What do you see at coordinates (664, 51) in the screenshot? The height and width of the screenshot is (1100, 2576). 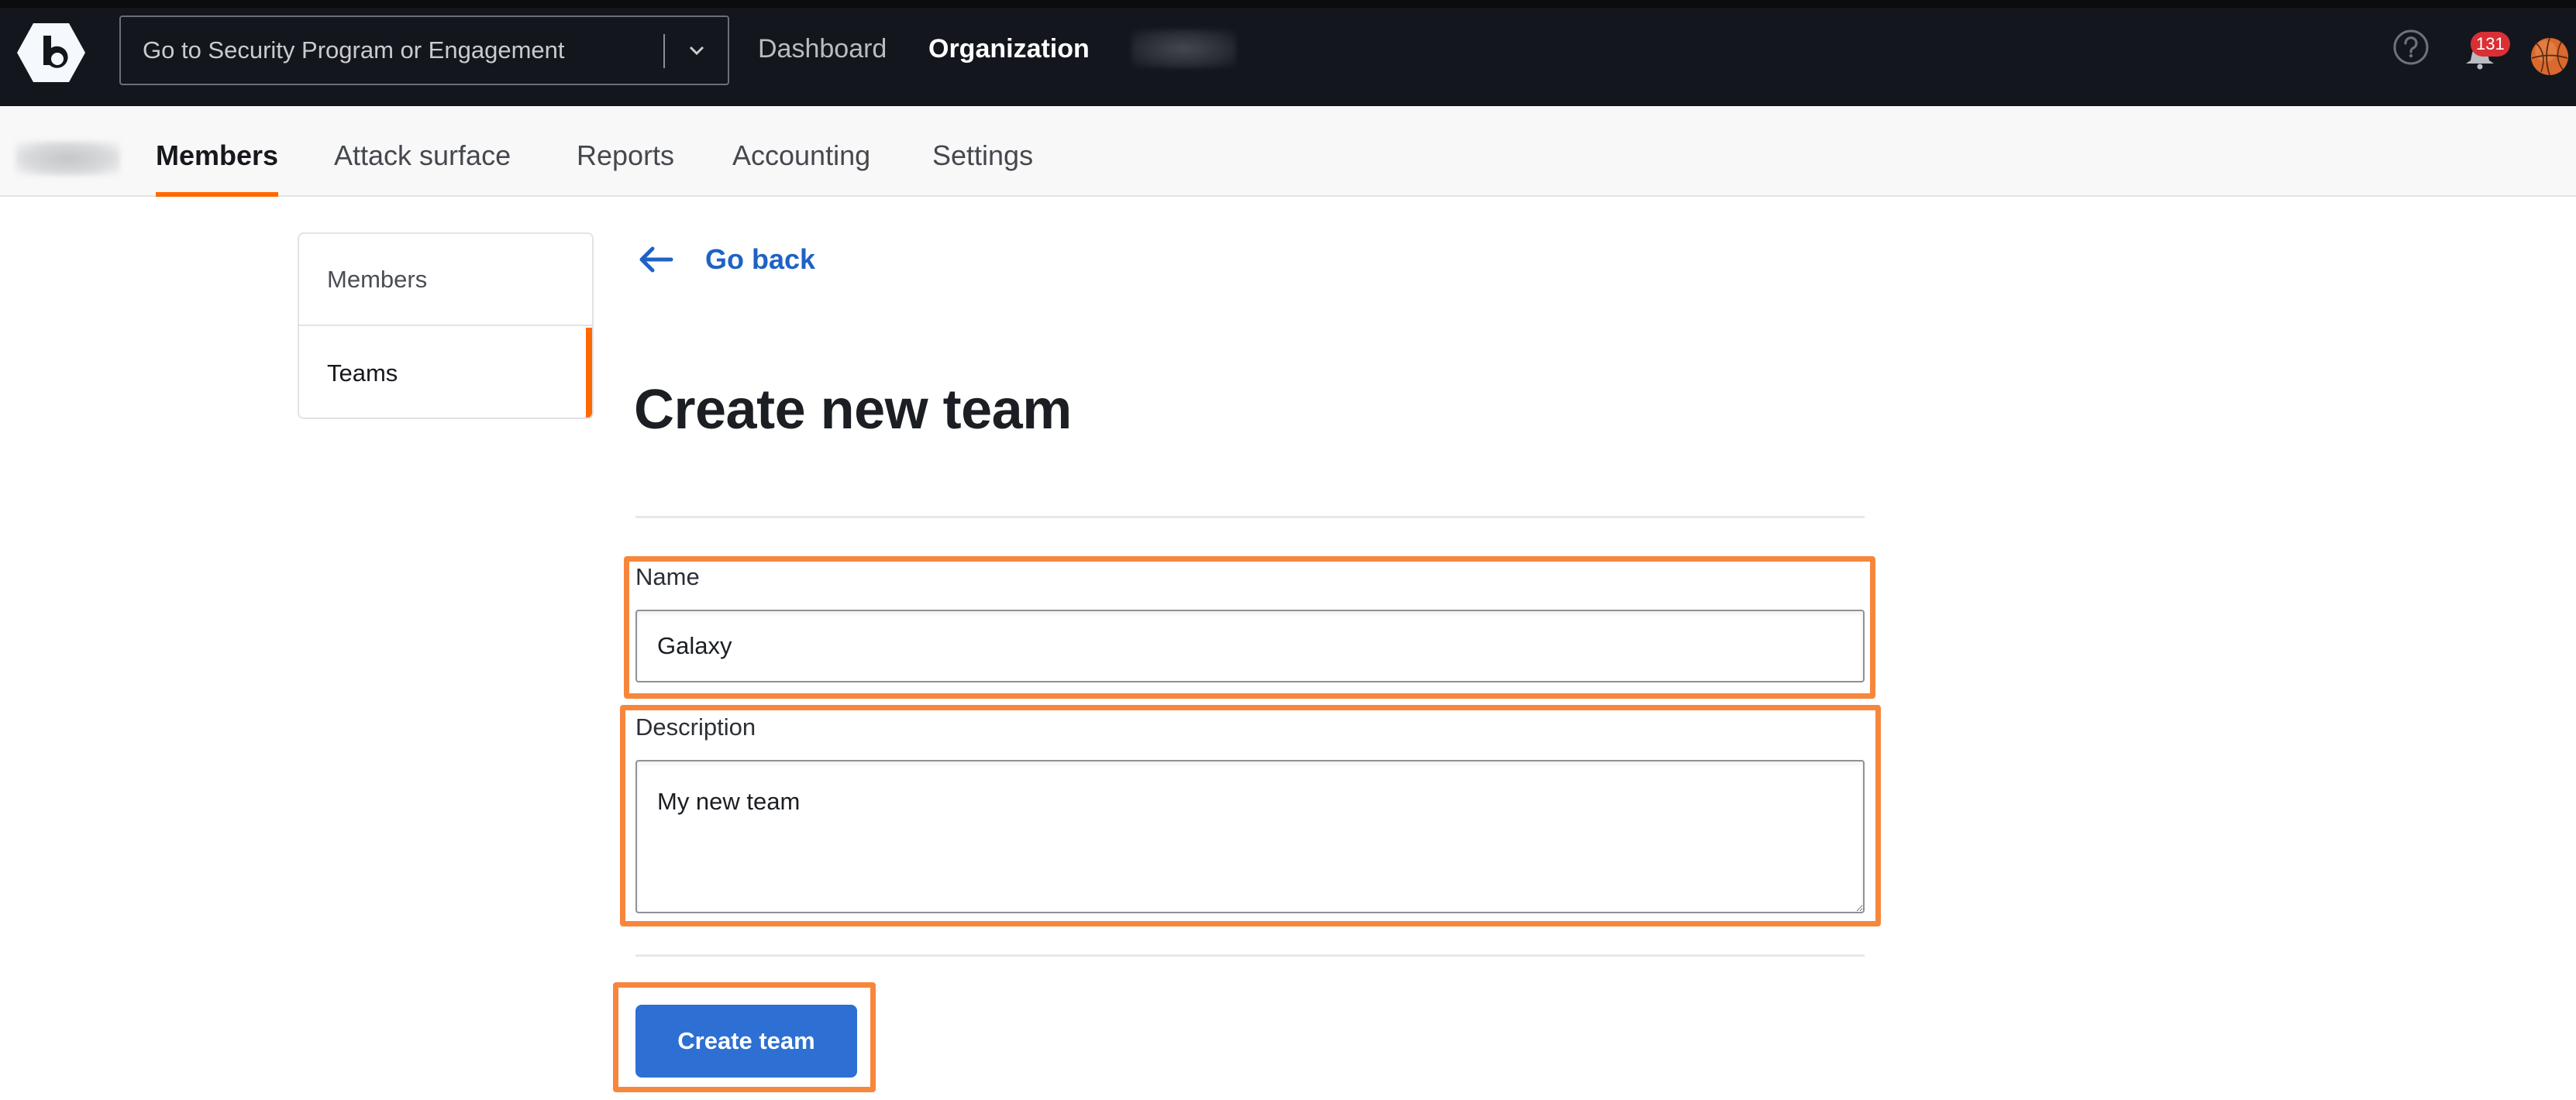 I see `select-separator` at bounding box center [664, 51].